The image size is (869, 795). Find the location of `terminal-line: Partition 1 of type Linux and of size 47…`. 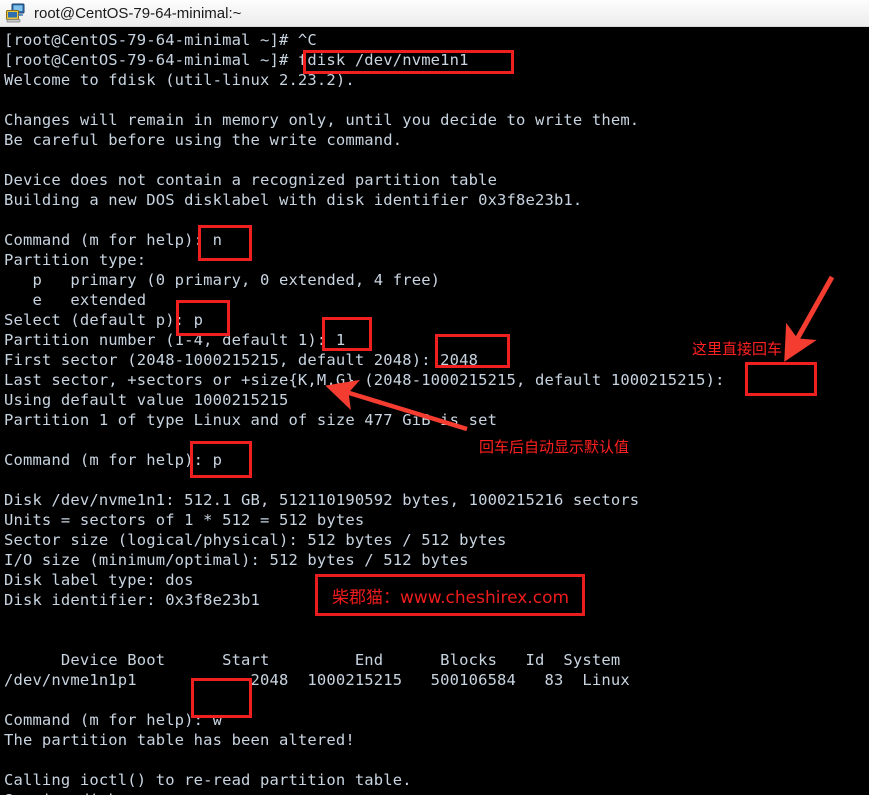

terminal-line: Partition 1 of type Linux and of size 47… is located at coordinates (251, 420).